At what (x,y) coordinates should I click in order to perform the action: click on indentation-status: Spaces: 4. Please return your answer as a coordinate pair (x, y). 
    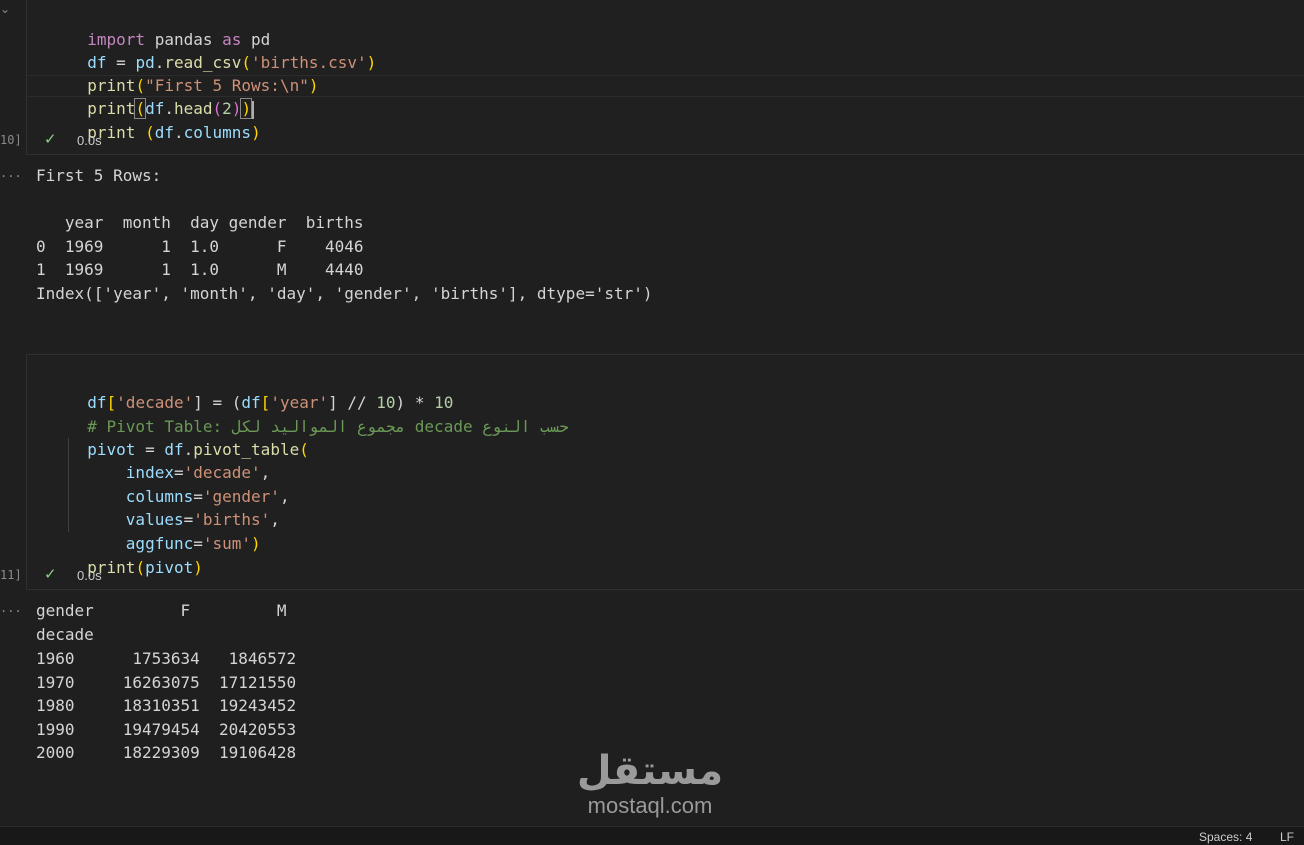
    Looking at the image, I should click on (1225, 837).